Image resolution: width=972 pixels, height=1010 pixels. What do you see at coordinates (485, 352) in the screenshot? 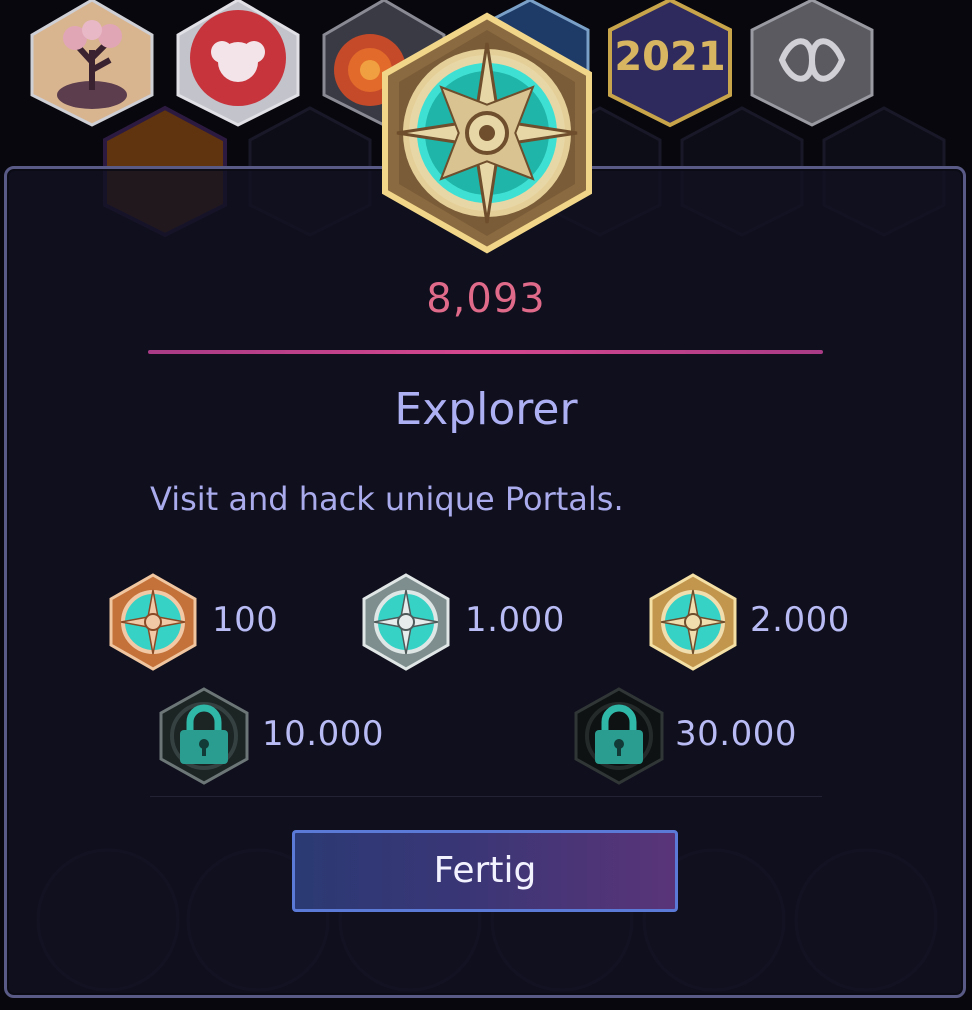
I see `divider` at bounding box center [485, 352].